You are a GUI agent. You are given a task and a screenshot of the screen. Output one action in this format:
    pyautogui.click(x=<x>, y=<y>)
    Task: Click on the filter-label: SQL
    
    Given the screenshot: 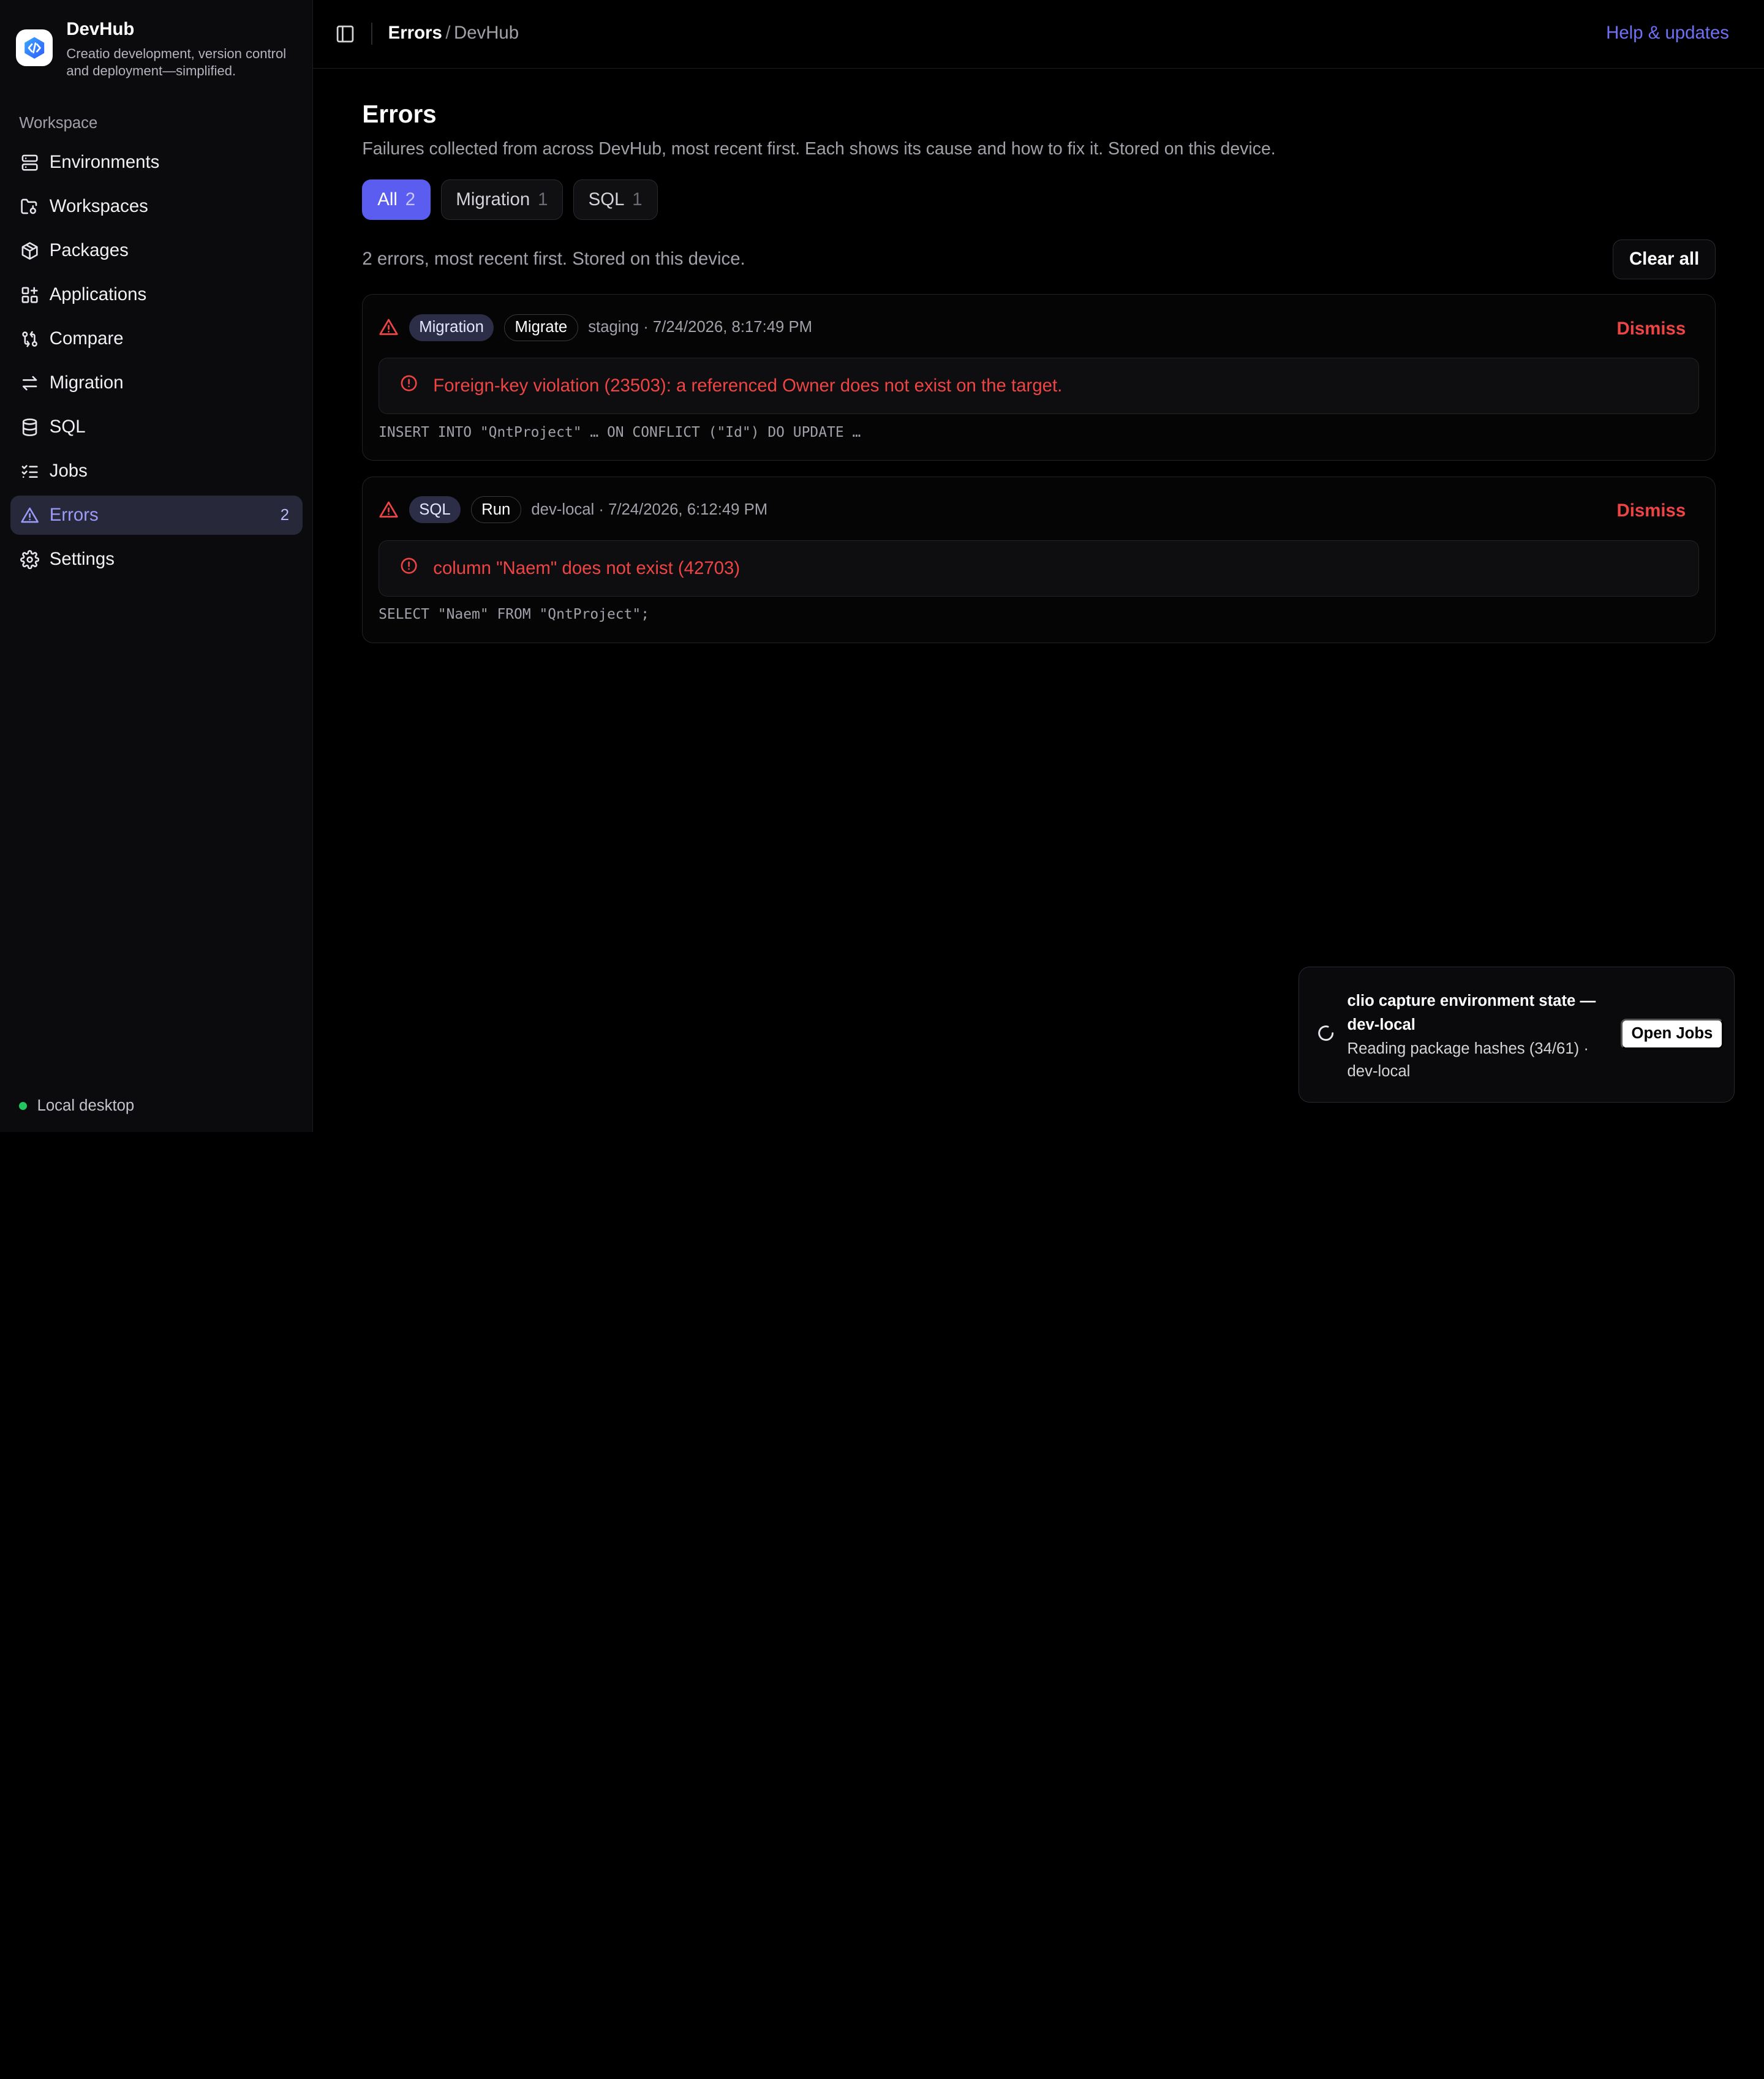 What is the action you would take?
    pyautogui.click(x=607, y=199)
    